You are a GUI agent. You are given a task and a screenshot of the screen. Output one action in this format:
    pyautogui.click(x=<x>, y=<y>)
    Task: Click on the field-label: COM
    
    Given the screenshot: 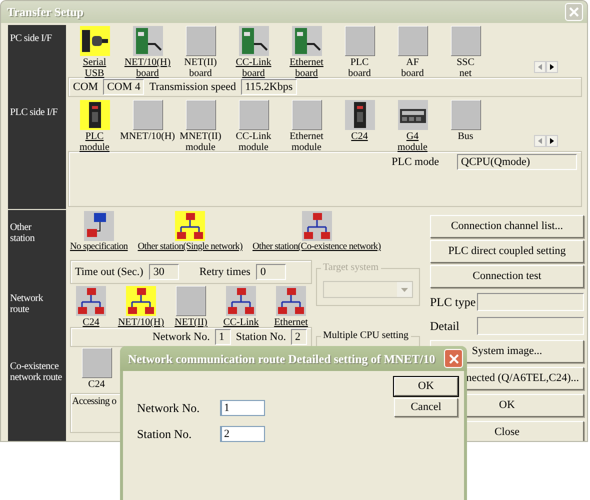 What is the action you would take?
    pyautogui.click(x=85, y=87)
    